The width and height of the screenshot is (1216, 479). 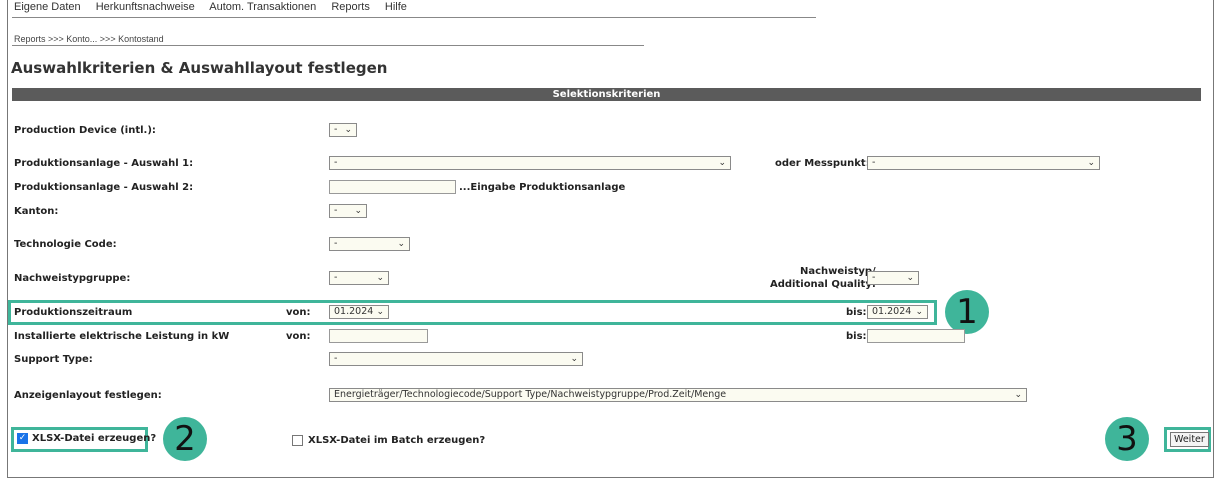 What do you see at coordinates (983, 163) in the screenshot?
I see `messpunkt-select: - ⌄` at bounding box center [983, 163].